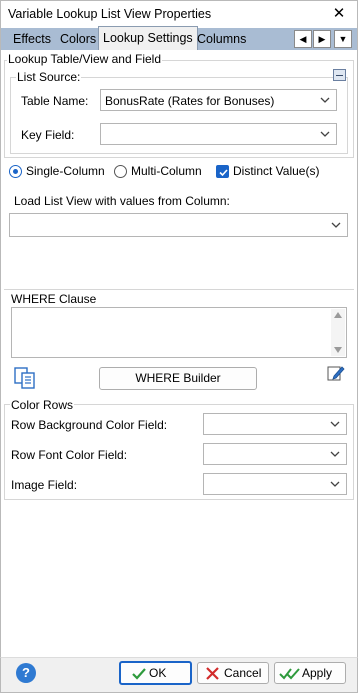 The width and height of the screenshot is (358, 693). What do you see at coordinates (338, 332) in the screenshot?
I see `where-scrollbar` at bounding box center [338, 332].